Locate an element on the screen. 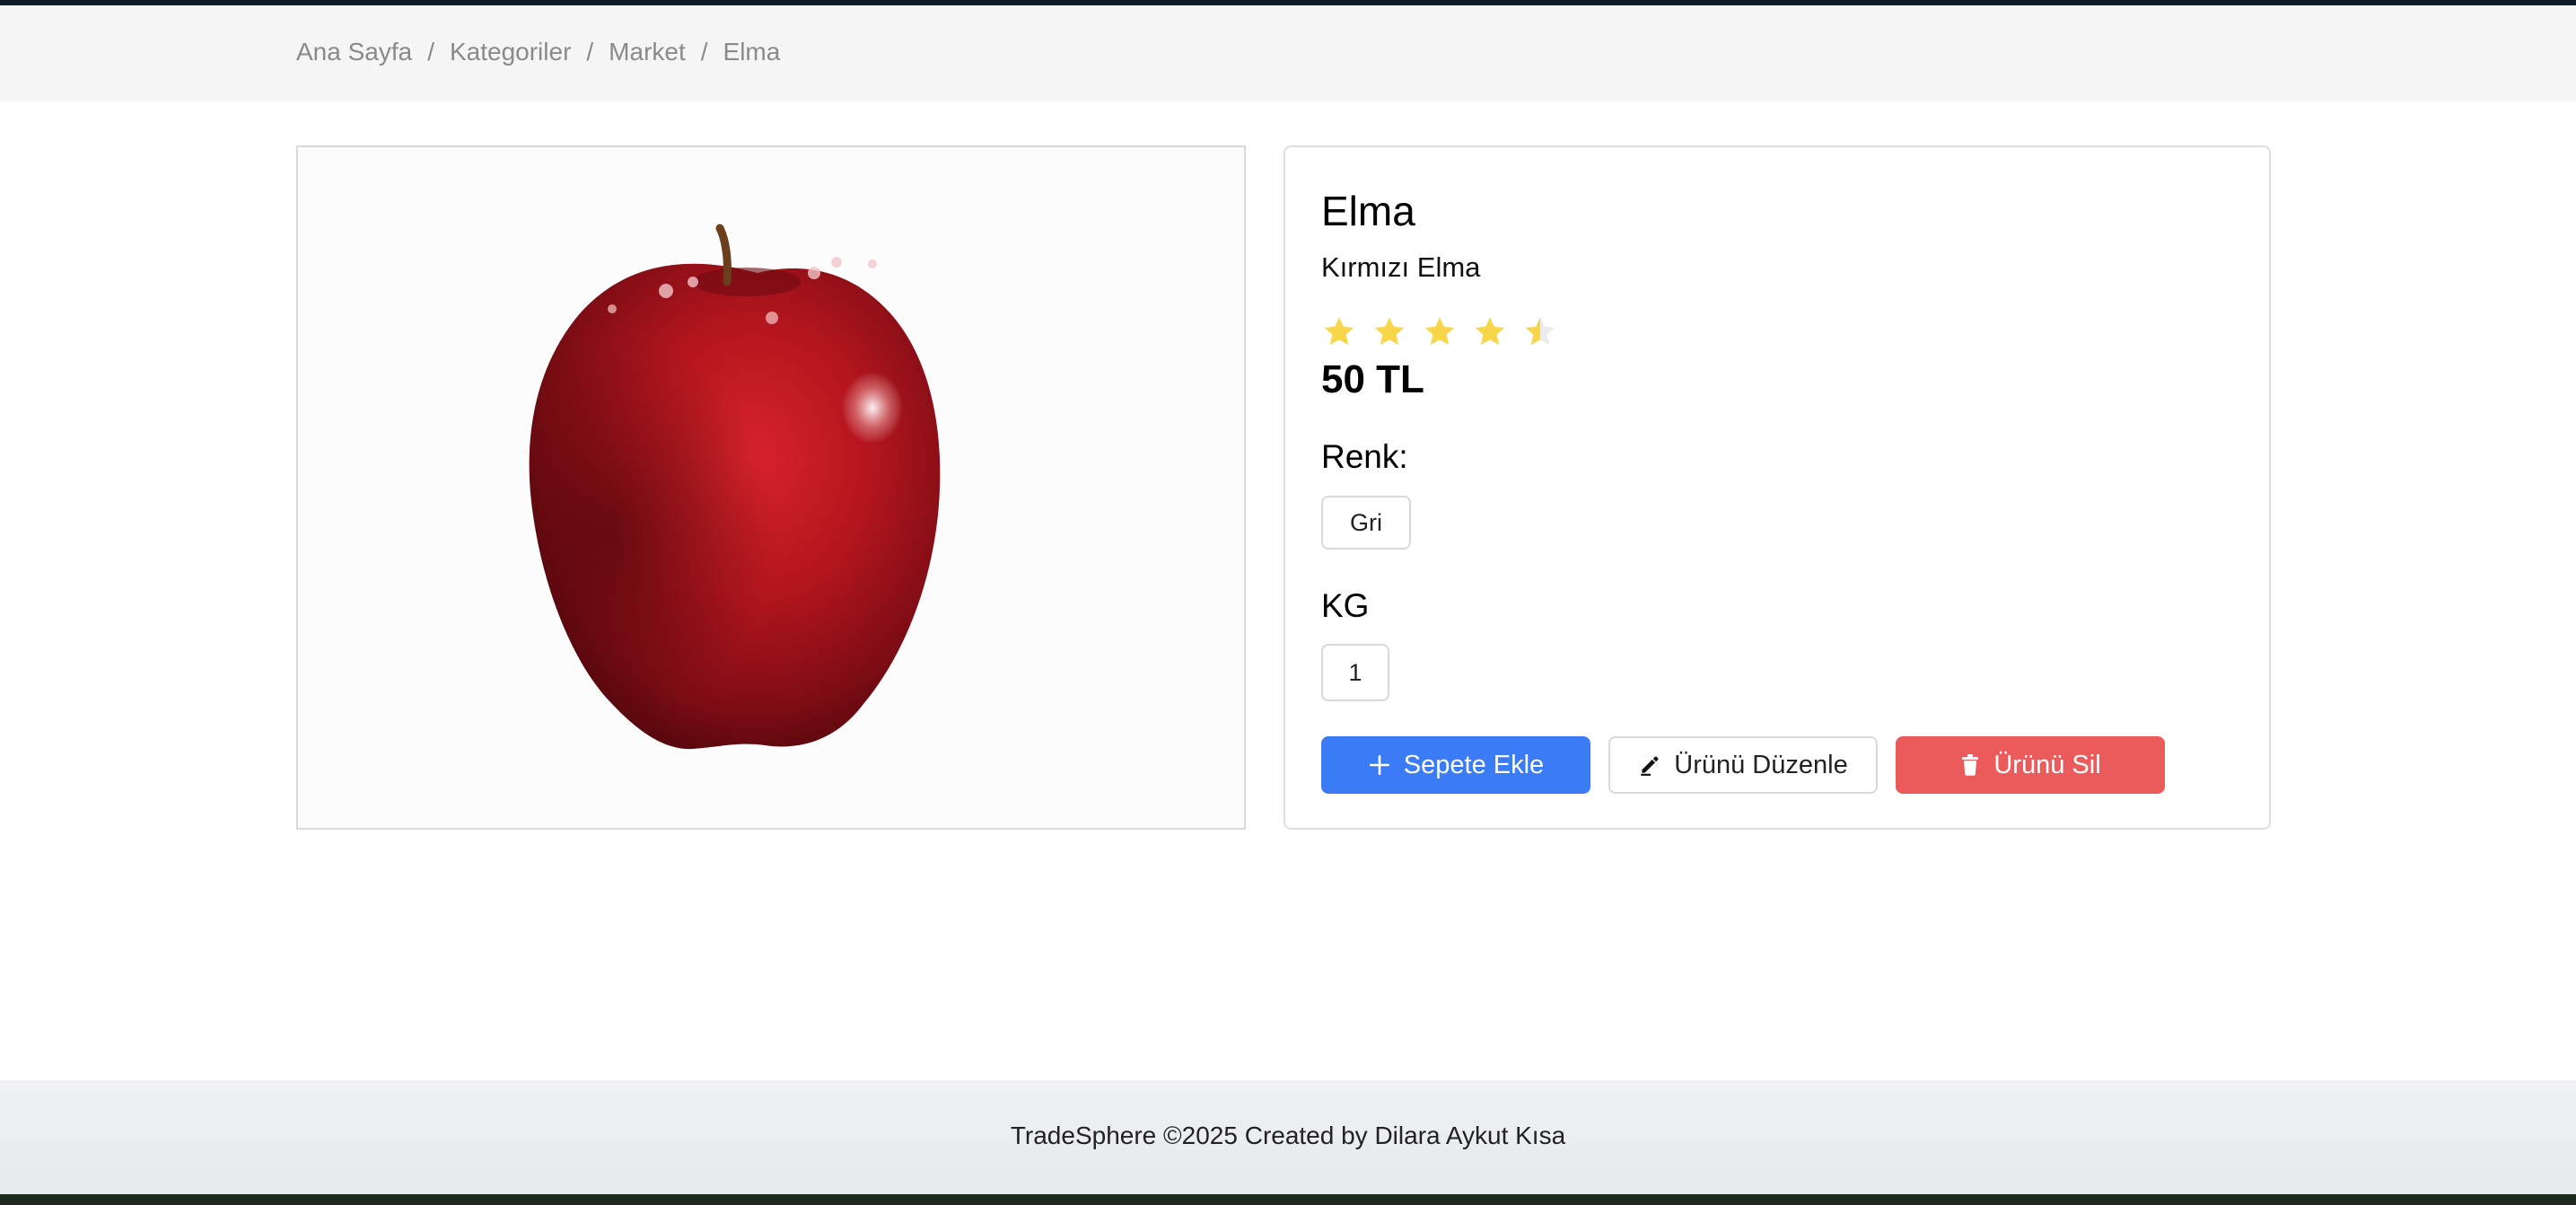 The width and height of the screenshot is (2576, 1205). rating-stars is located at coordinates (1439, 332).